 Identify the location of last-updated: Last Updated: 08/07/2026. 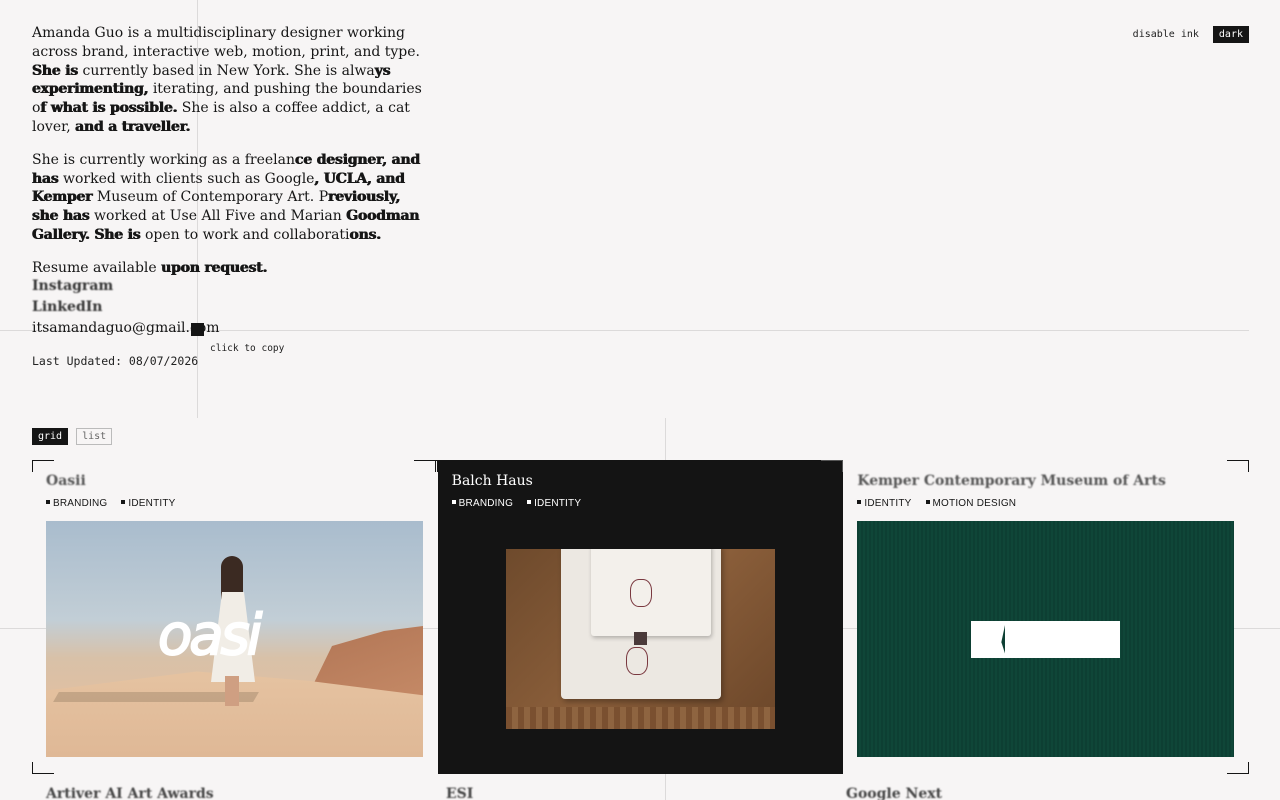
(115, 361).